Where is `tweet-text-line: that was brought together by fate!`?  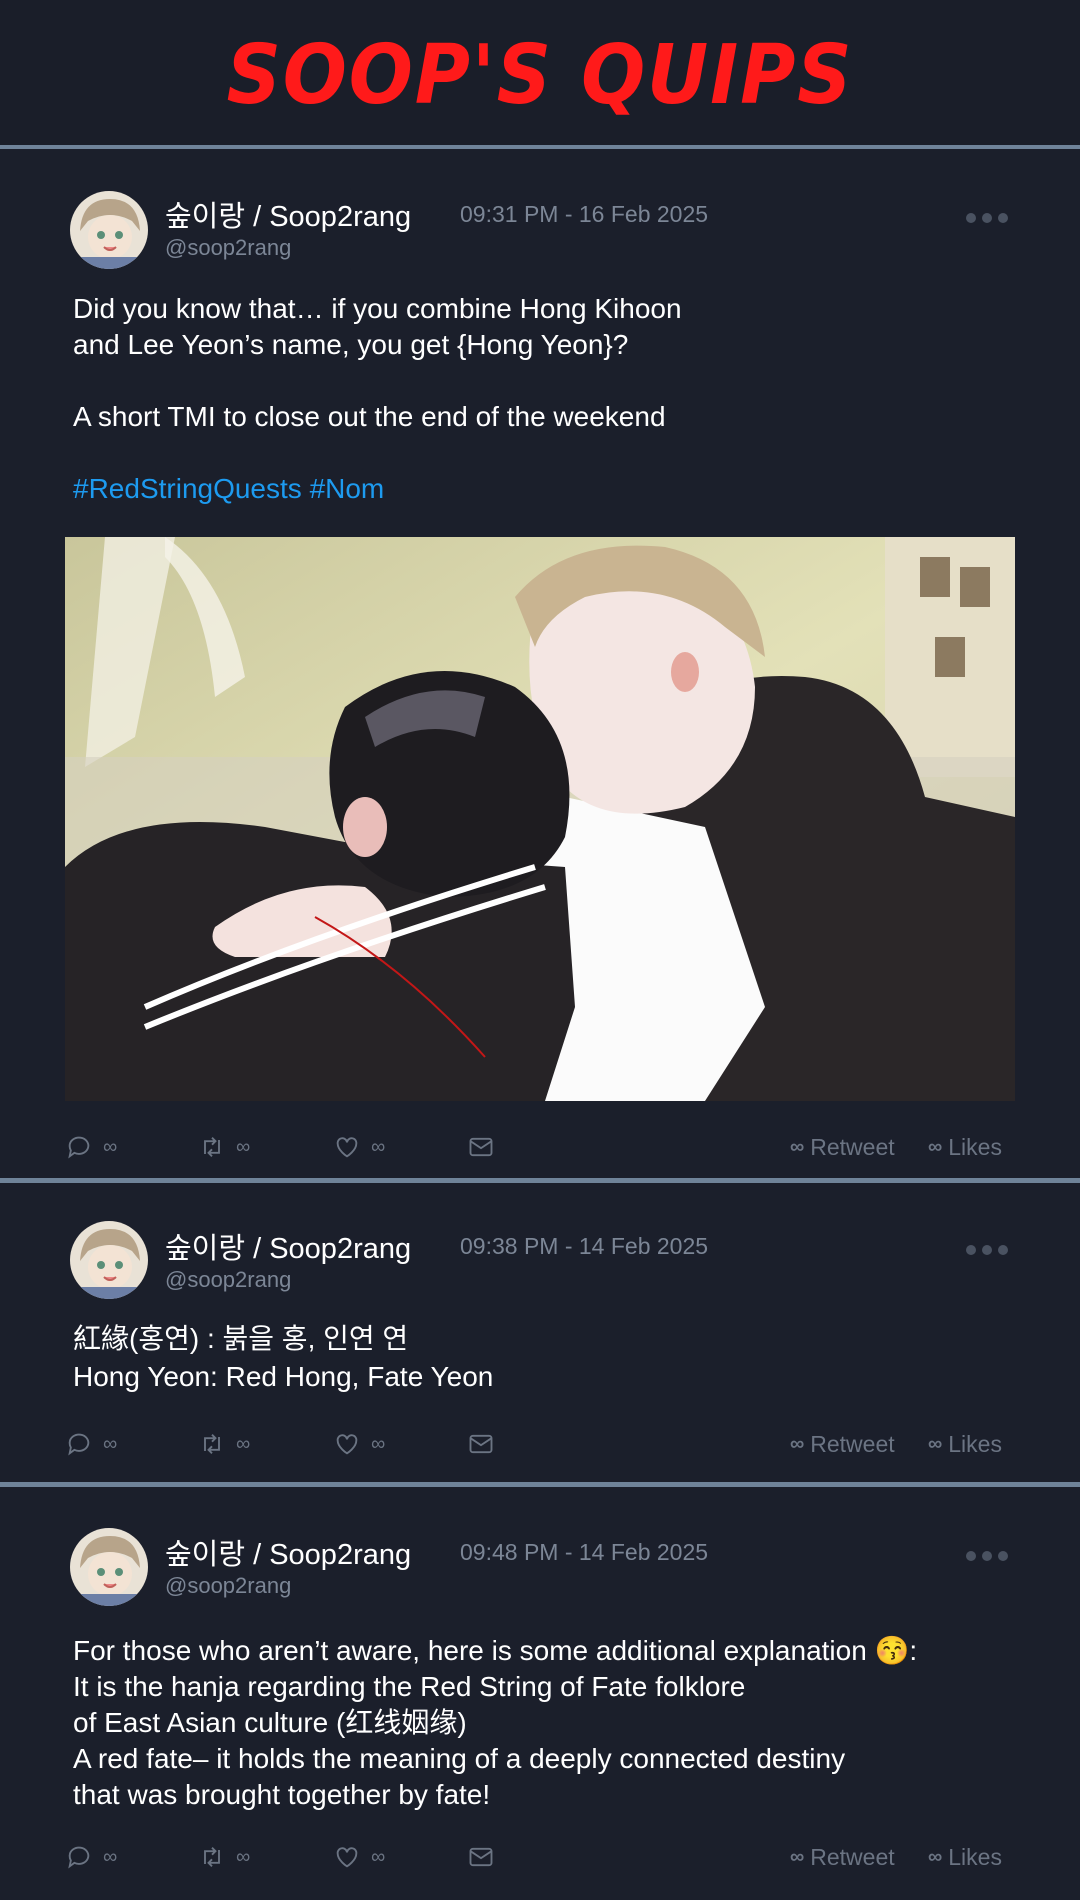
tweet-text-line: that was brought together by fate! is located at coordinates (282, 1794).